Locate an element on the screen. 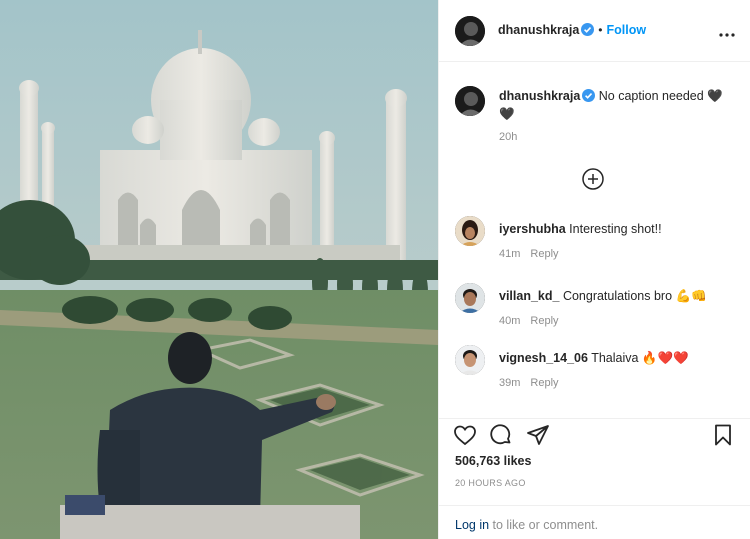 Image resolution: width=750 pixels, height=539 pixels. comment-time: 40m is located at coordinates (510, 321).